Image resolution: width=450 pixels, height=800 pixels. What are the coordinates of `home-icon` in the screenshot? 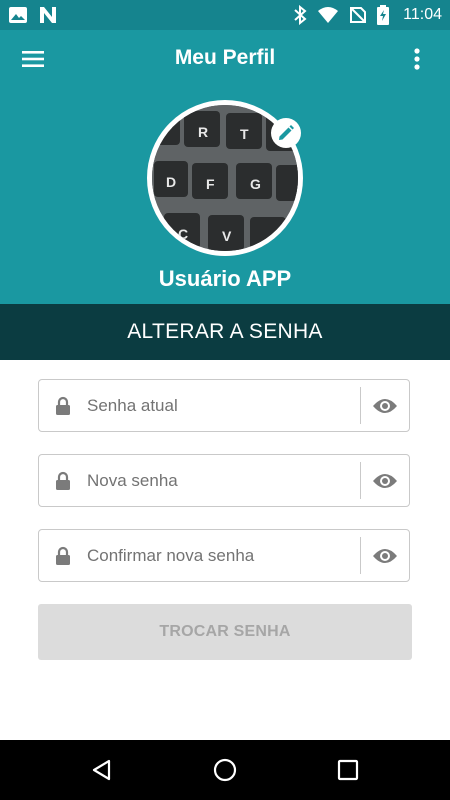 It's located at (225, 770).